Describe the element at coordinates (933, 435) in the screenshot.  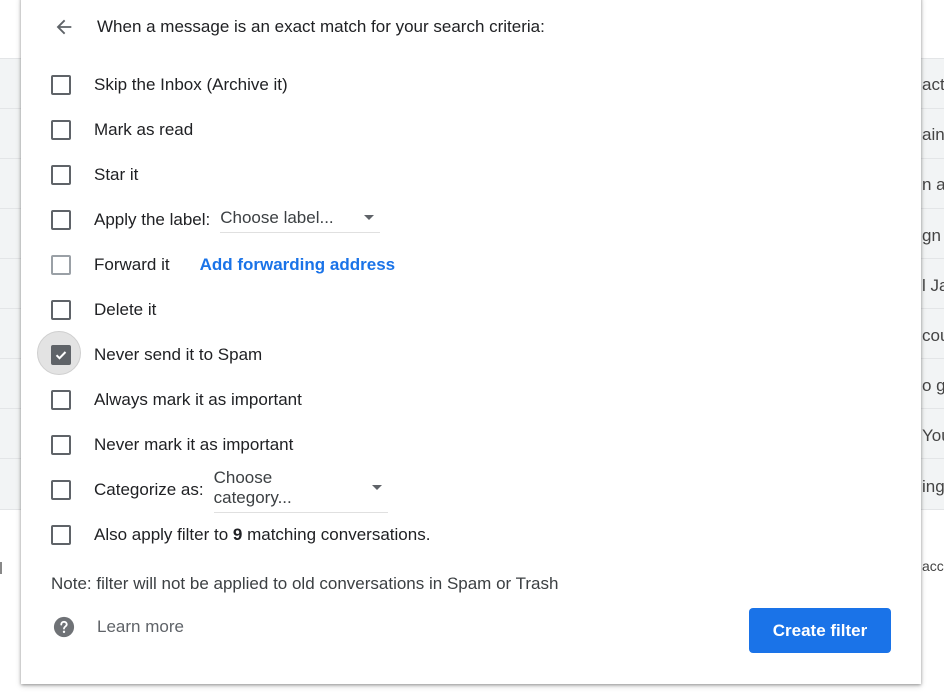
I see `background-snippet: You` at that location.